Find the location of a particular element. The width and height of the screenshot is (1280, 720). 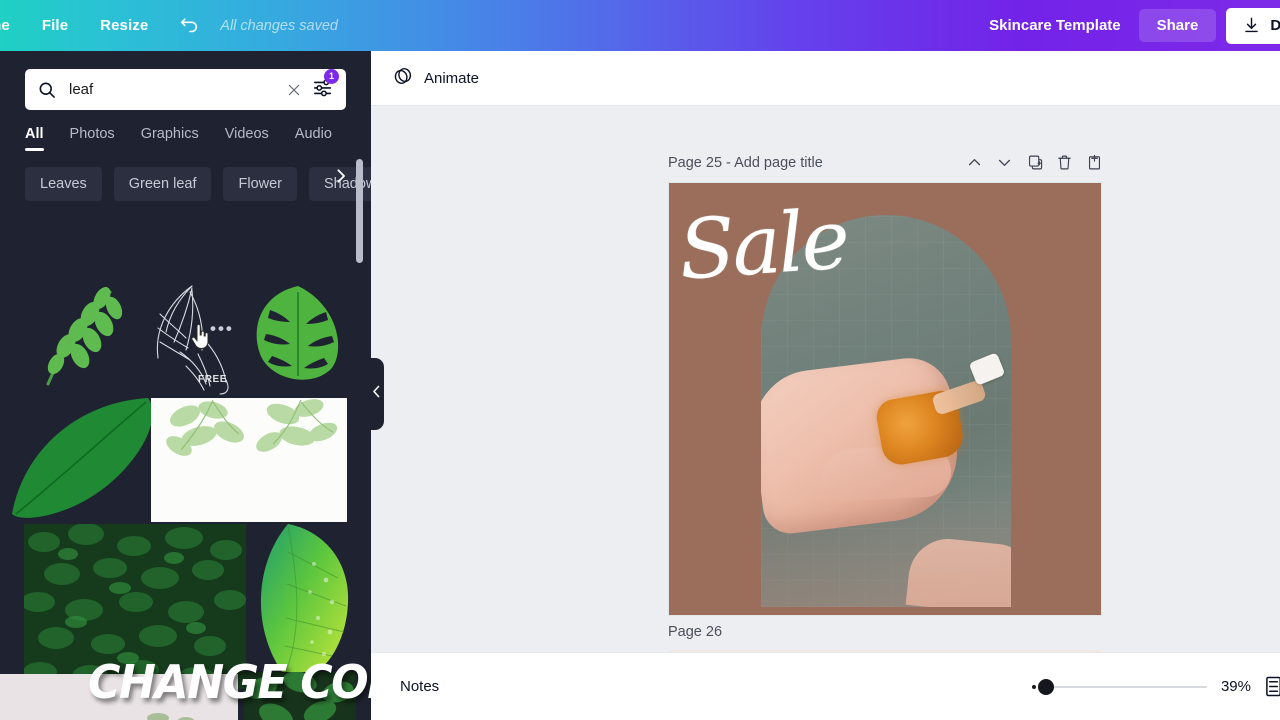

result-item-sprig-leaf is located at coordinates (77, 339).